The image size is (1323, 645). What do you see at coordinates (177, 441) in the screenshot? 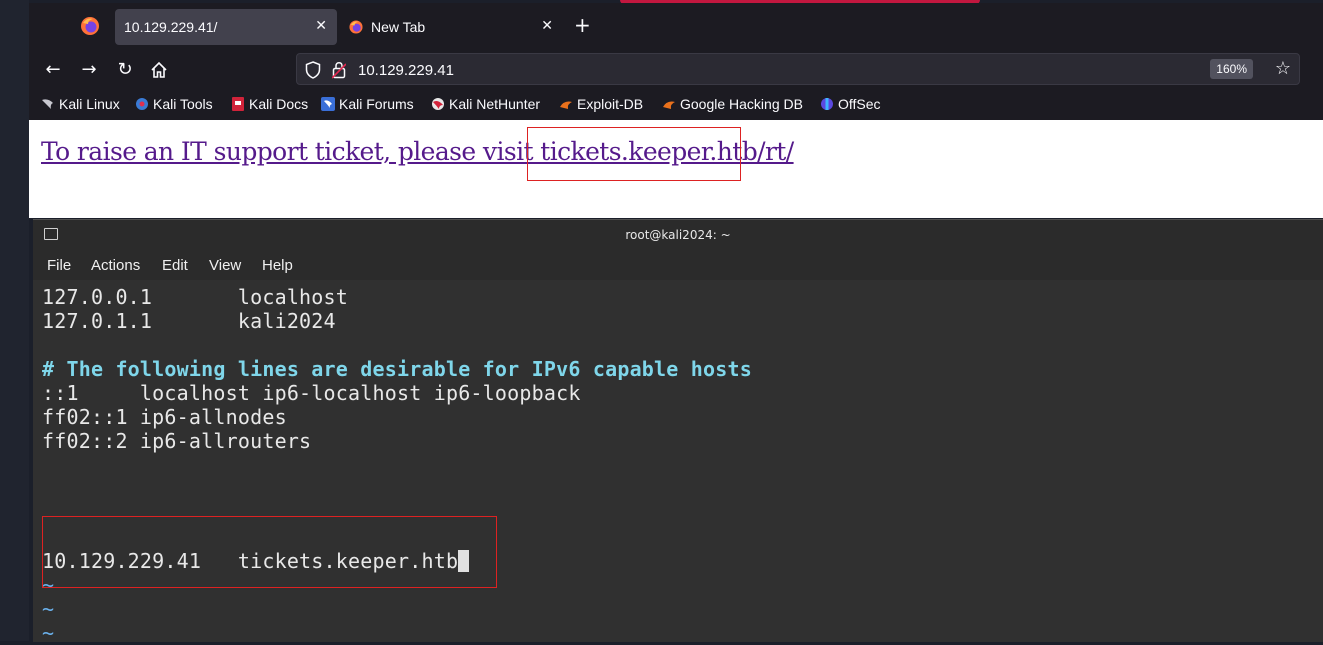
I see `hosts-line: ff02::2 ip6-allrouters` at bounding box center [177, 441].